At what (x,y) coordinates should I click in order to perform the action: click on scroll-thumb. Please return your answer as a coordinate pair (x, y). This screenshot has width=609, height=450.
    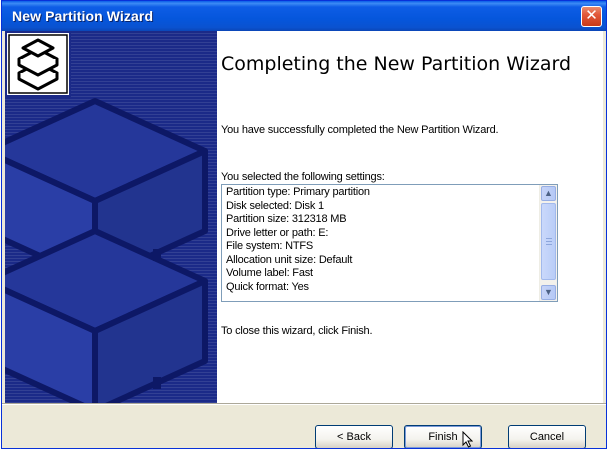
    Looking at the image, I should click on (548, 241).